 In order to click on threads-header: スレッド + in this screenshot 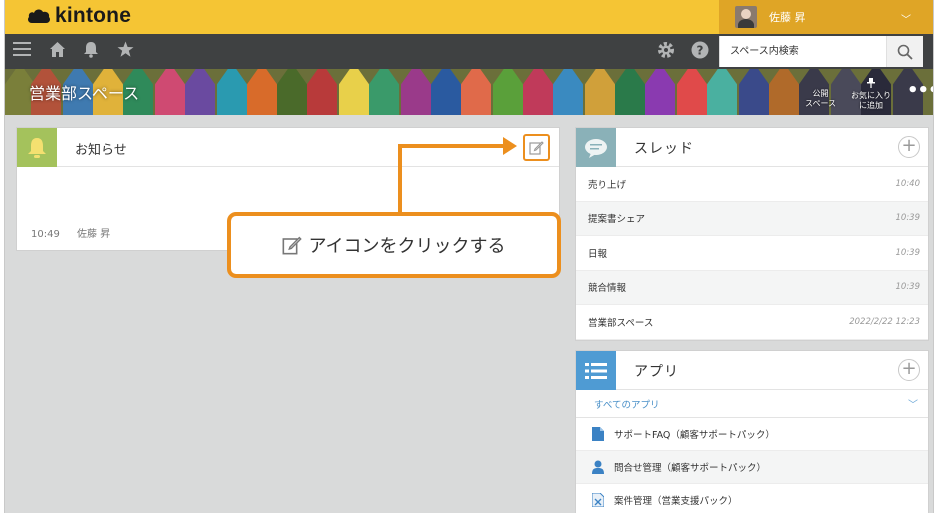, I will do `click(752, 147)`.